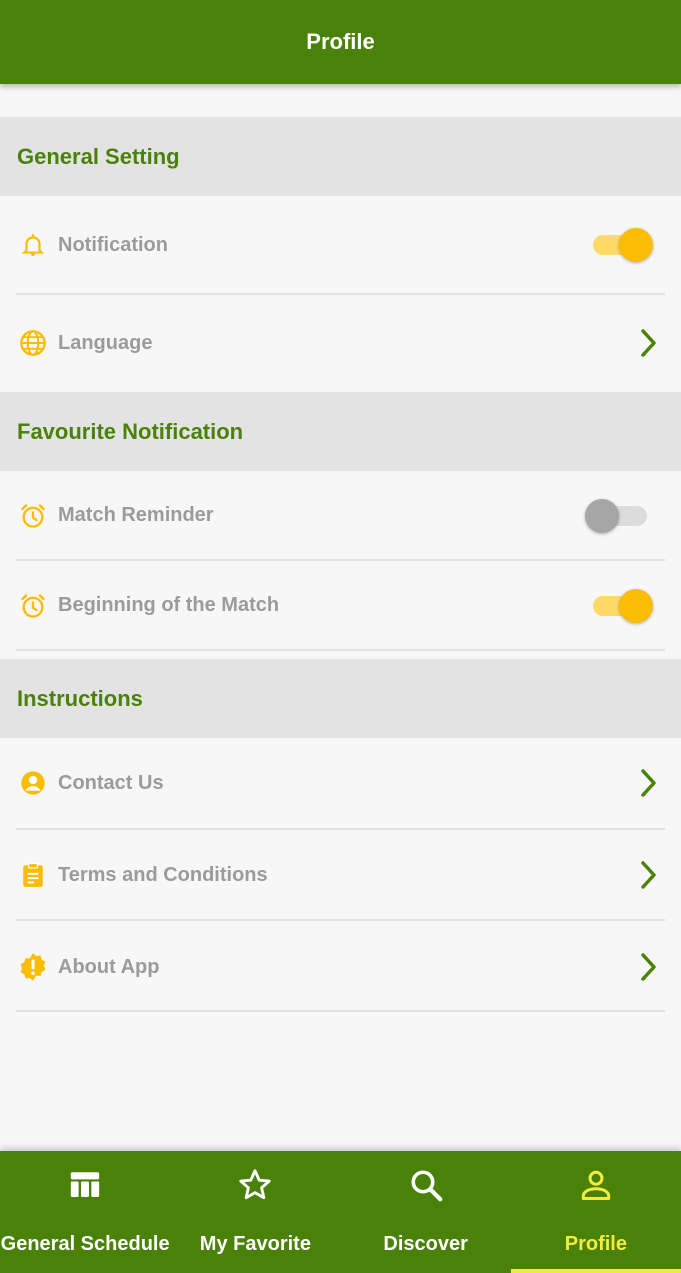  What do you see at coordinates (340, 515) in the screenshot?
I see `row-match-reminder: Match Reminder` at bounding box center [340, 515].